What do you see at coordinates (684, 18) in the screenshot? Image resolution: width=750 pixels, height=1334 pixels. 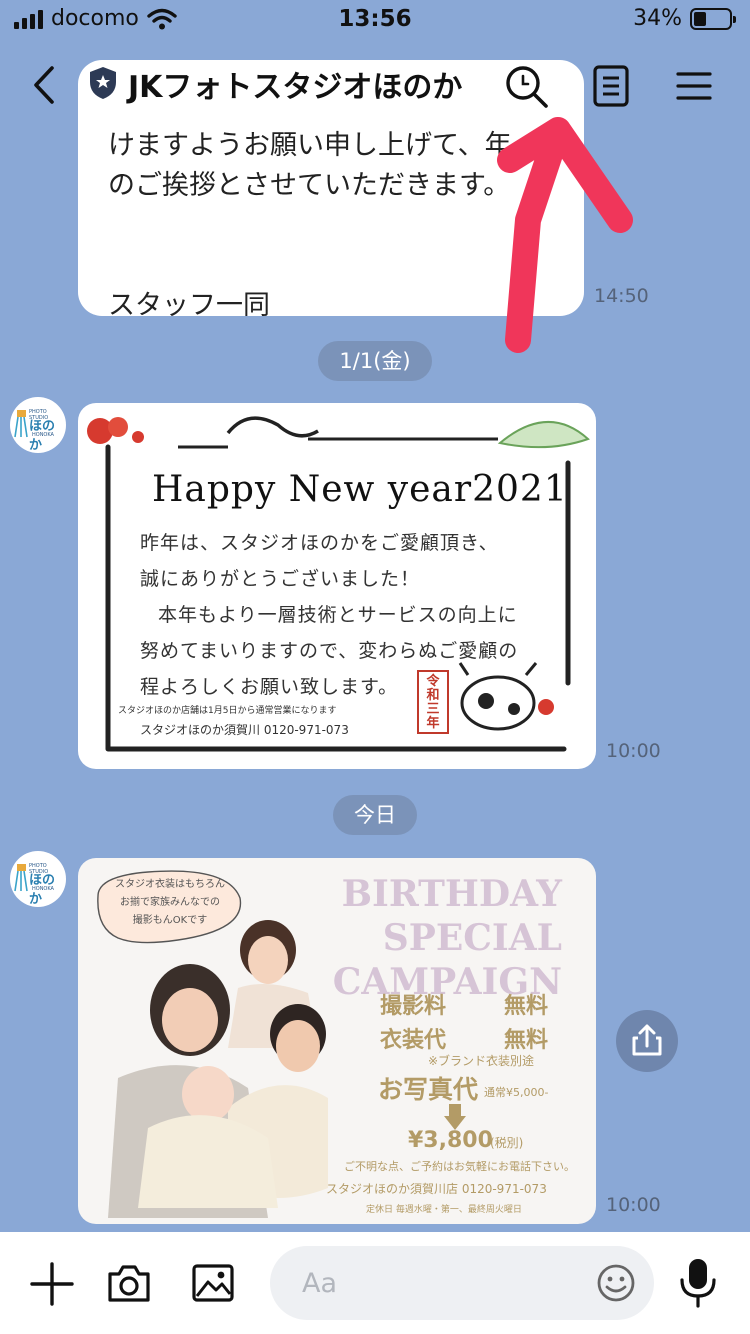 I see `battery-group: 34%` at bounding box center [684, 18].